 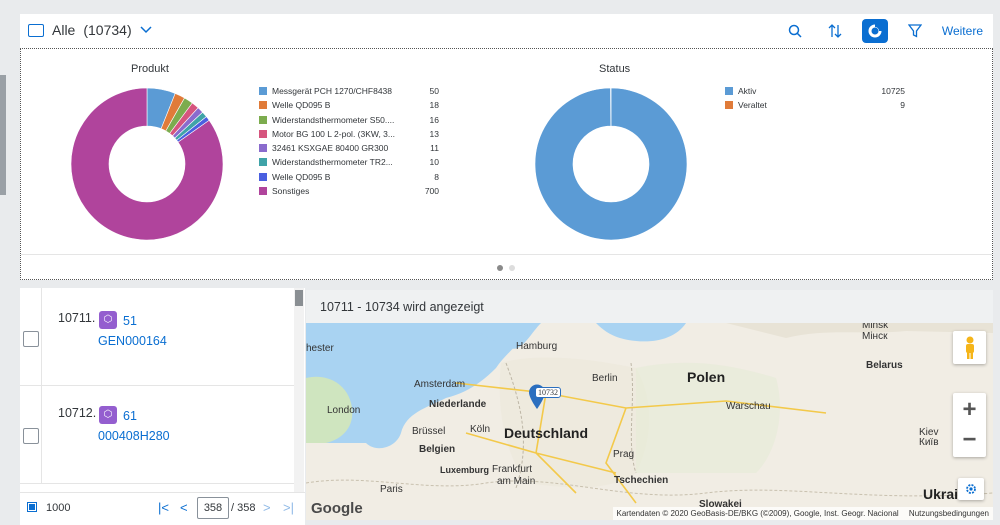 What do you see at coordinates (641, 480) in the screenshot?
I see `map-label: Tschechien` at bounding box center [641, 480].